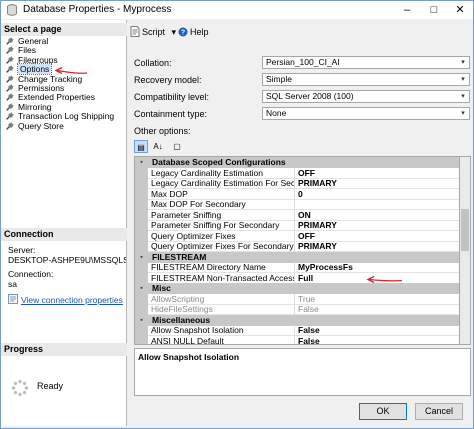 The width and height of the screenshot is (474, 429). Describe the element at coordinates (297, 288) in the screenshot. I see `grid-category: ▪ Misc` at that location.